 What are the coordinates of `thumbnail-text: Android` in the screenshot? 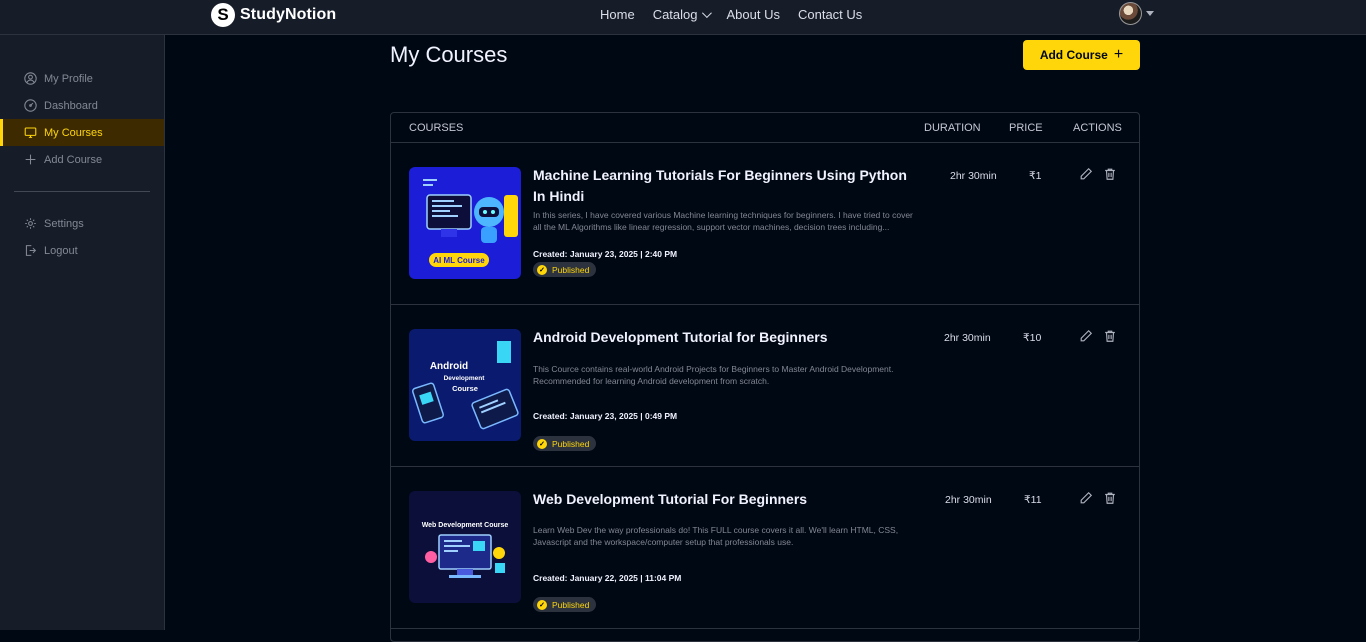 It's located at (449, 366).